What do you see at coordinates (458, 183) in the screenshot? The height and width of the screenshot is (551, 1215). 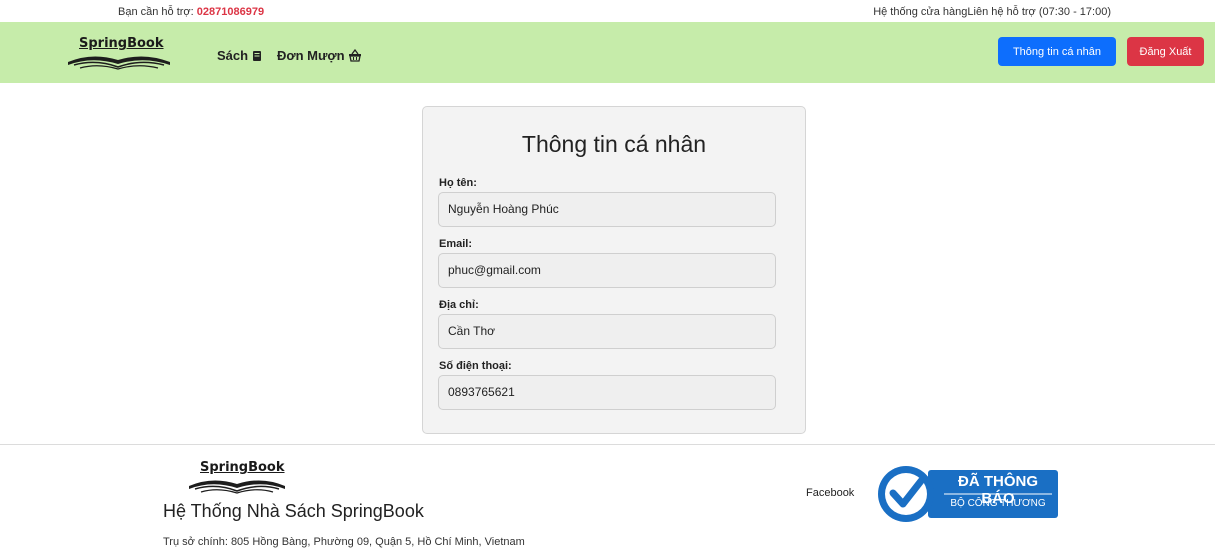 I see `fullname-label: Họ tên:` at bounding box center [458, 183].